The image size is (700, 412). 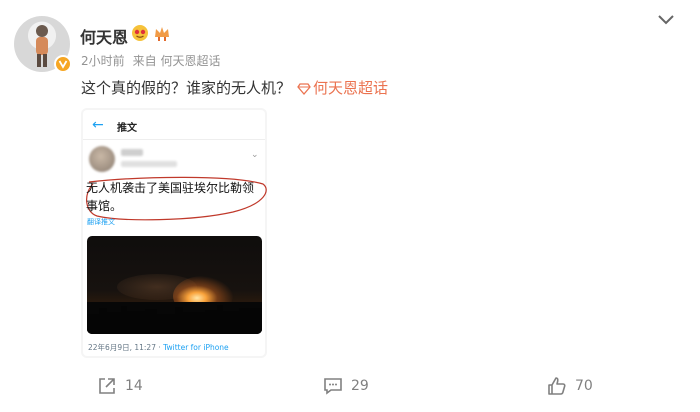 I want to click on author-name: 何天恩, so click(x=104, y=36).